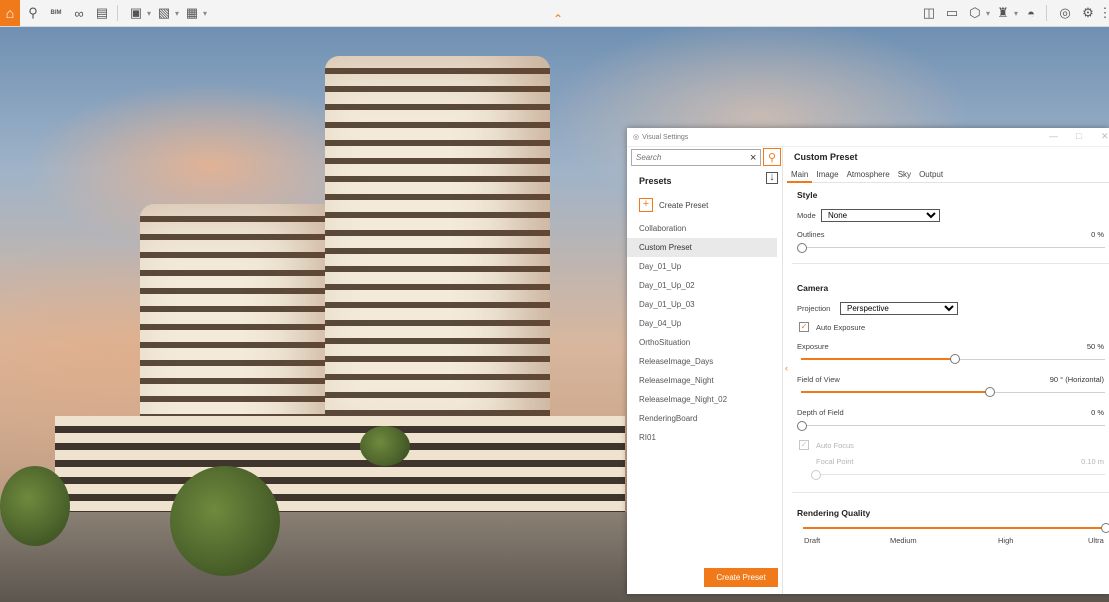 This screenshot has height=602, width=1109. I want to click on maximize-icon: □, so click(1078, 136).